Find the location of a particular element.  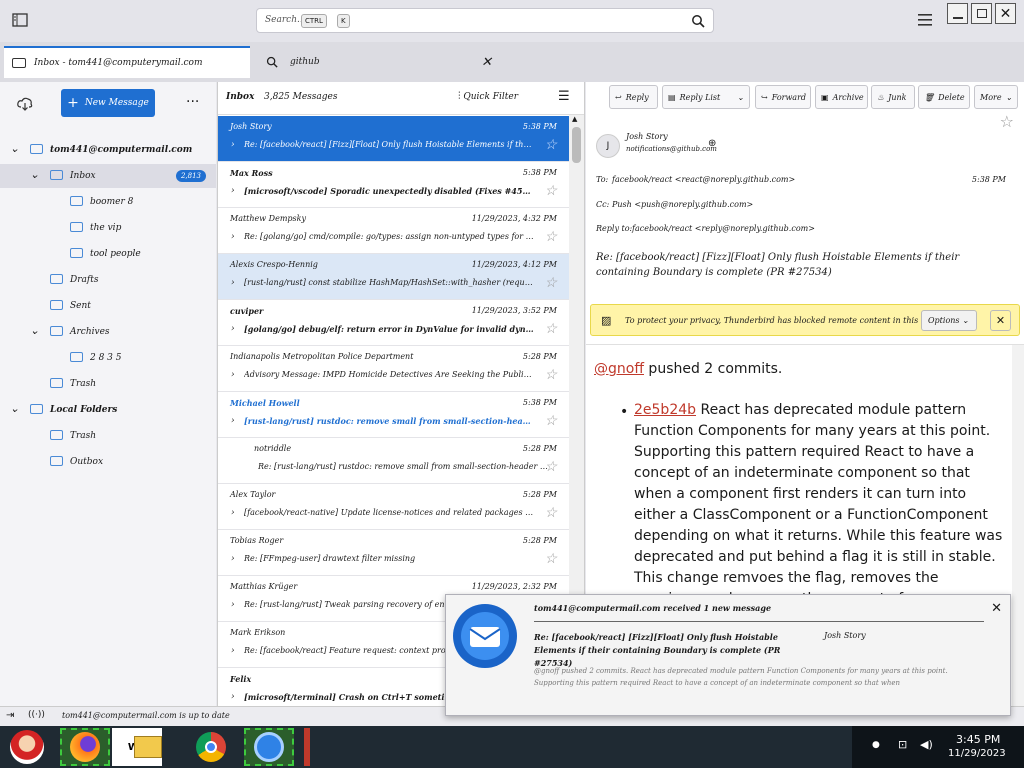

message-from: Tobias Roger is located at coordinates (257, 540).